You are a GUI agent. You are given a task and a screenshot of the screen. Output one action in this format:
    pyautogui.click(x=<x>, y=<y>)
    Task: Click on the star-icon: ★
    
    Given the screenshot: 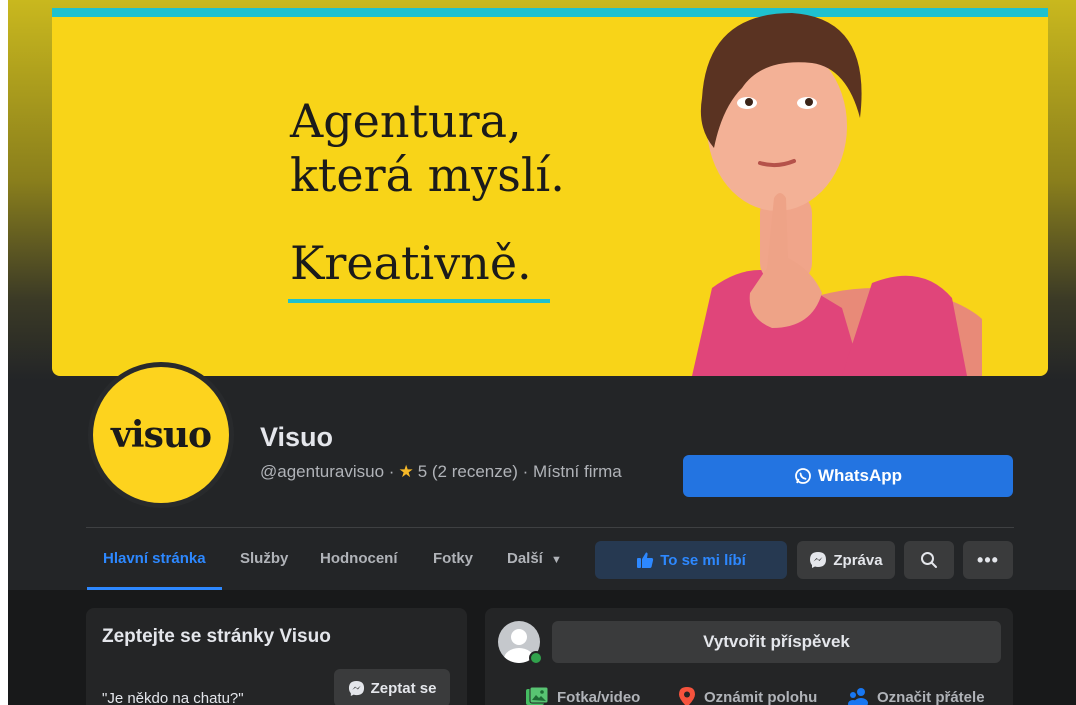 What is the action you would take?
    pyautogui.click(x=406, y=471)
    